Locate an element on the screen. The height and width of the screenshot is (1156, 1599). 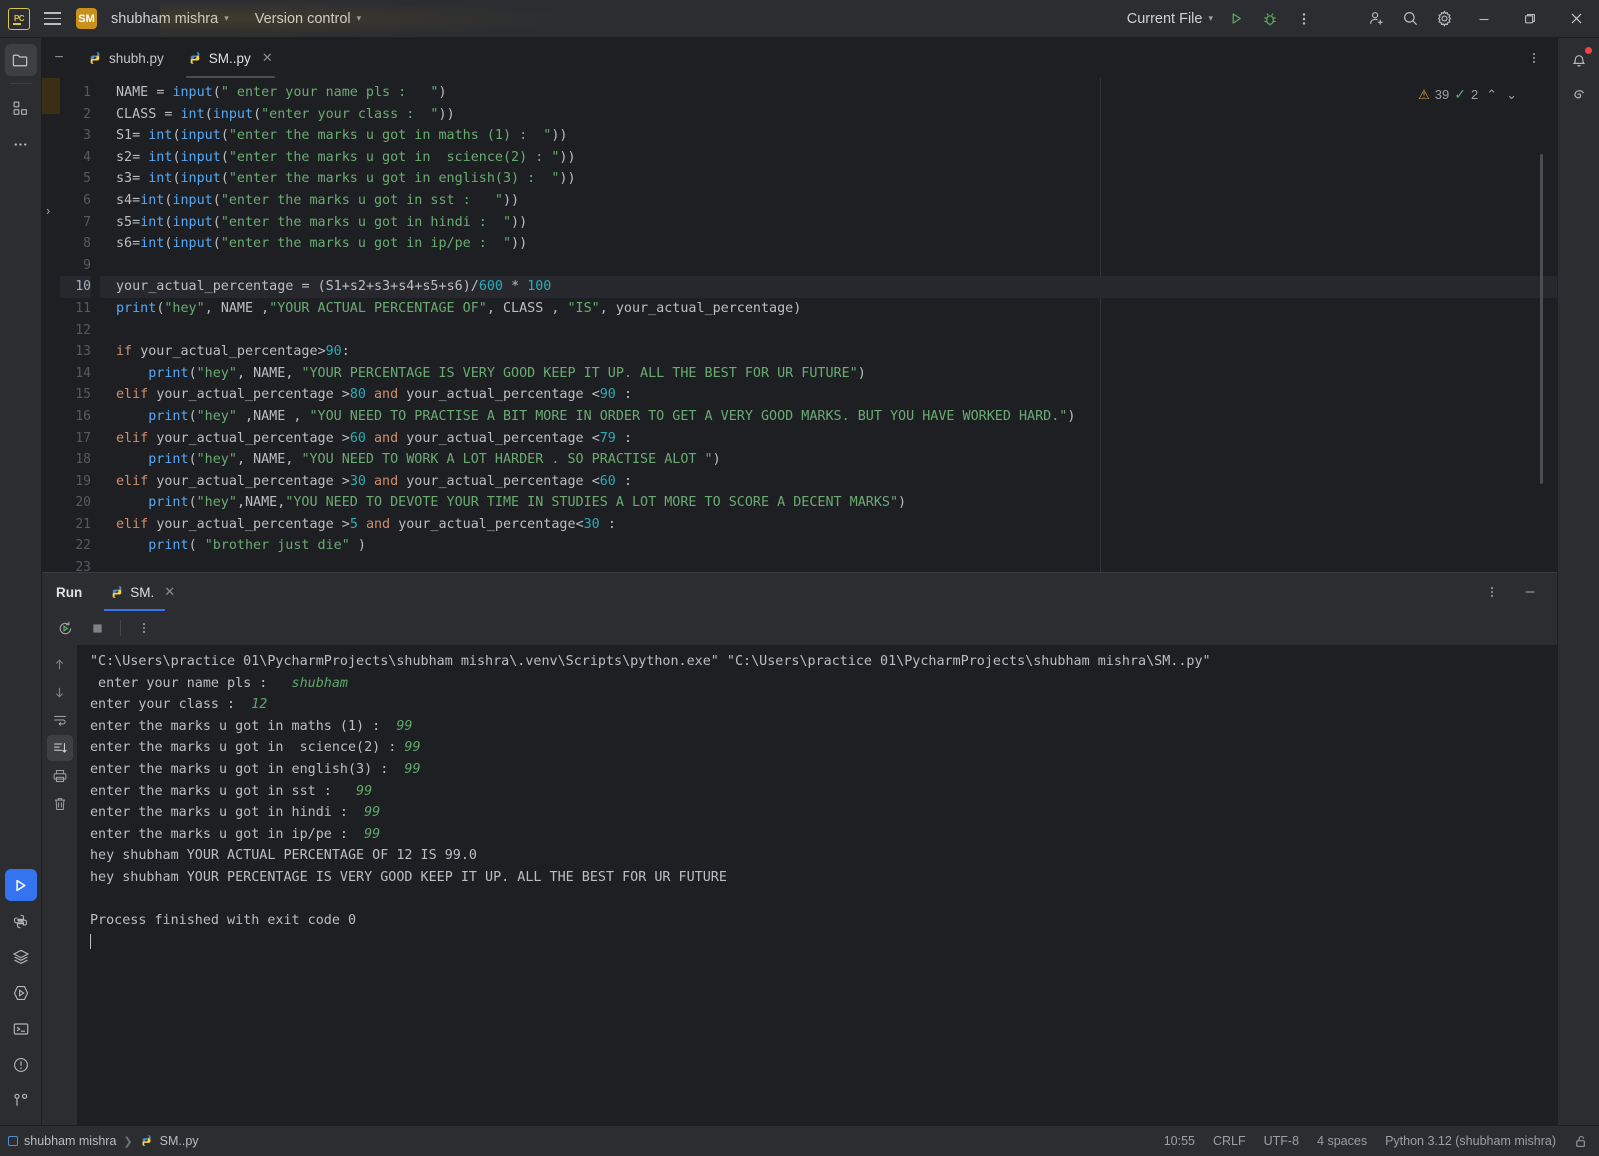
sidebar-item-project is located at coordinates (20, 60).